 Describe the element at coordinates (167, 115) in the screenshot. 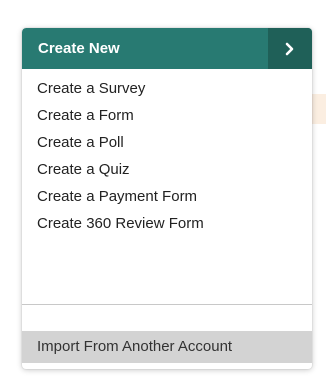

I see `menu-item-create-form: Create a Form` at that location.